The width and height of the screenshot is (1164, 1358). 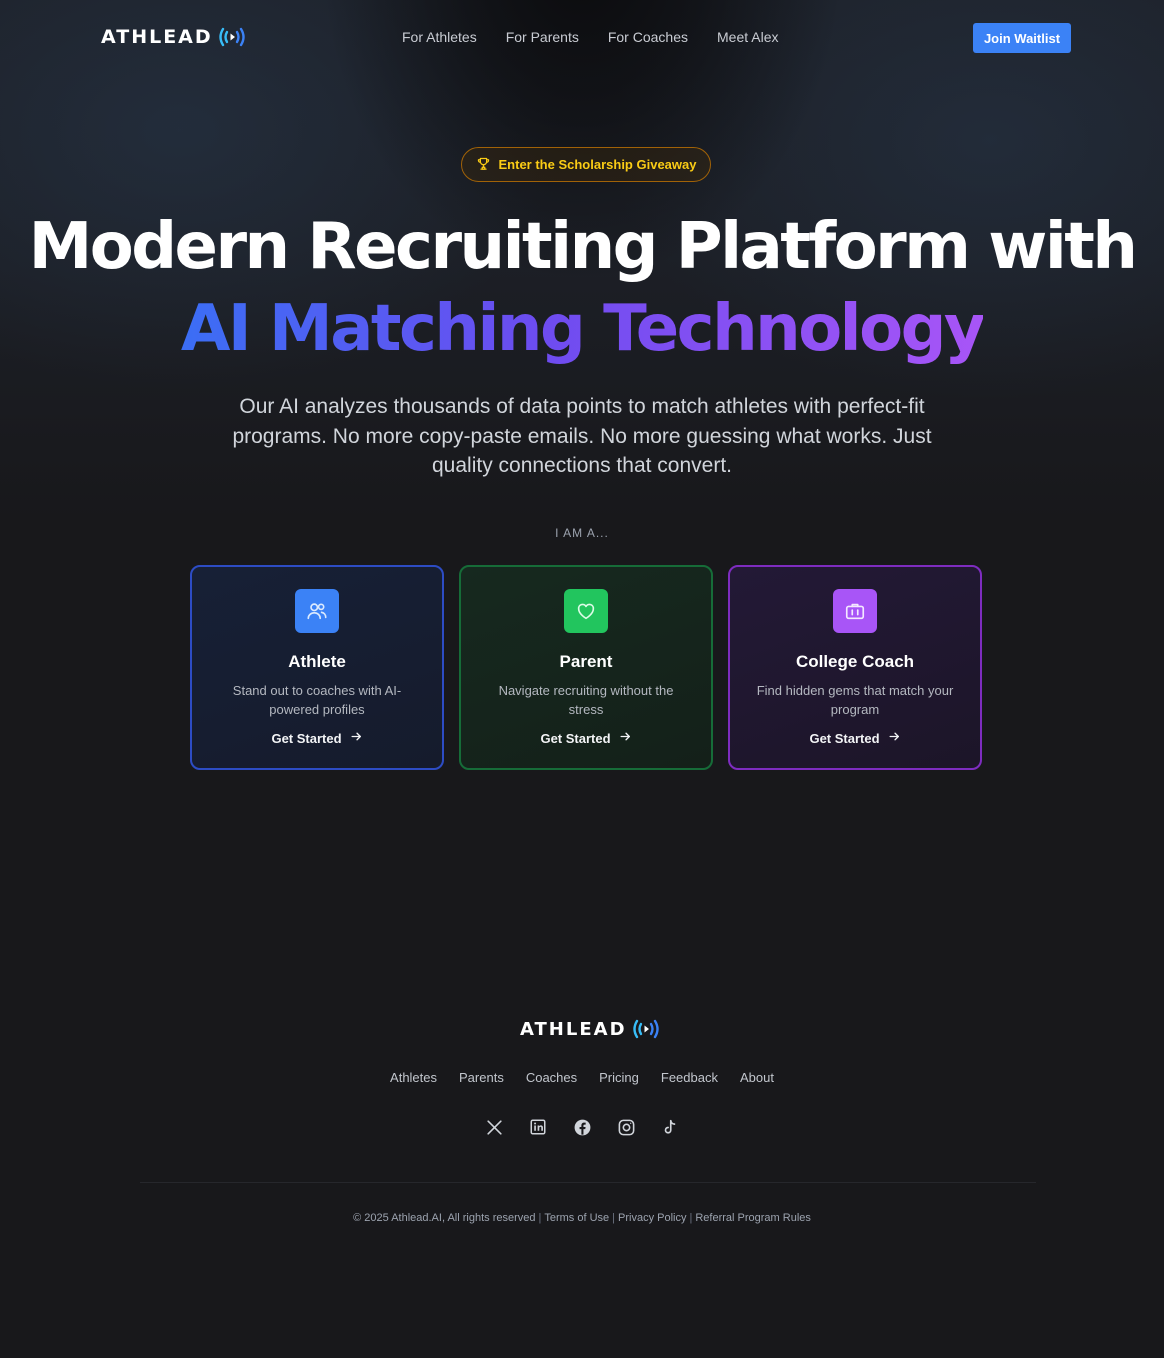 I want to click on nav-link-parents: For Parents, so click(x=542, y=37).